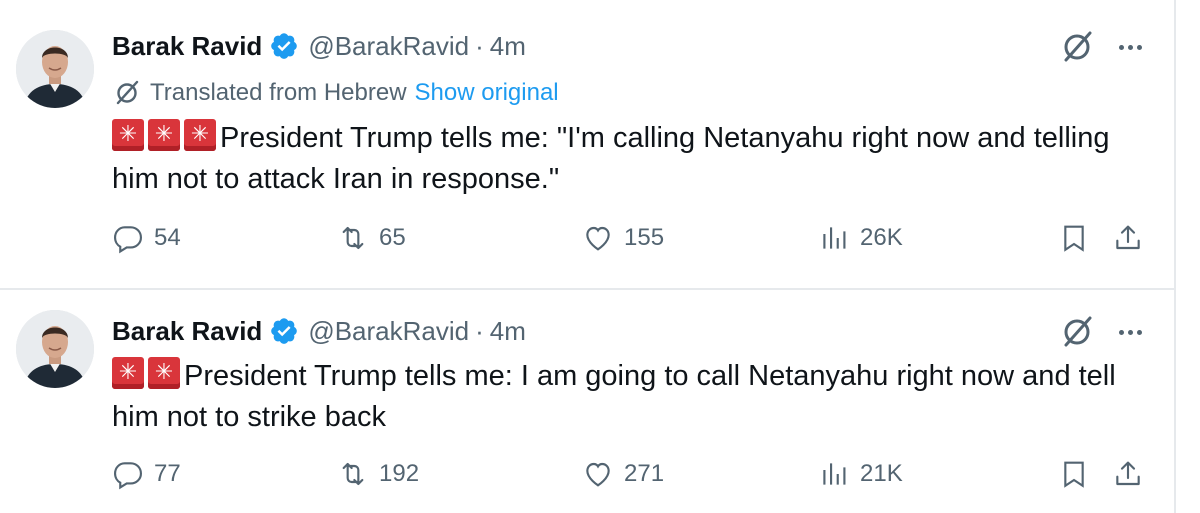  I want to click on reply-button: 77, so click(146, 474).